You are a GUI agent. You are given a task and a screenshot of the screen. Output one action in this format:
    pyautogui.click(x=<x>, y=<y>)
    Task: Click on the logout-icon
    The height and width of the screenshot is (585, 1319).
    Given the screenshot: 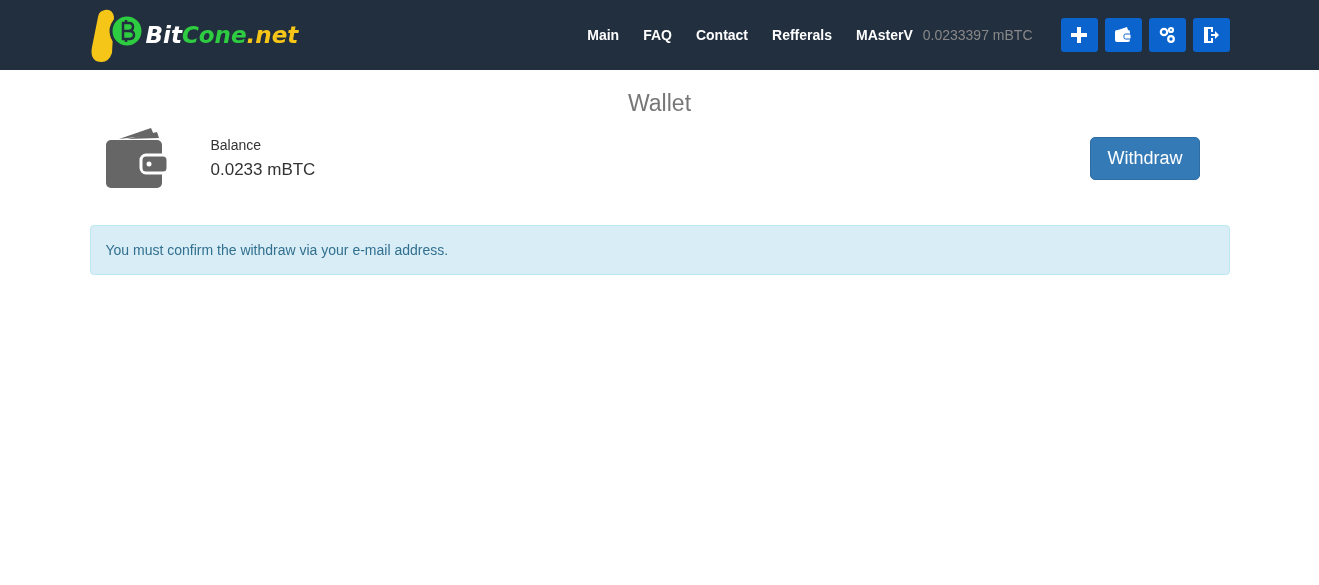 What is the action you would take?
    pyautogui.click(x=1211, y=35)
    